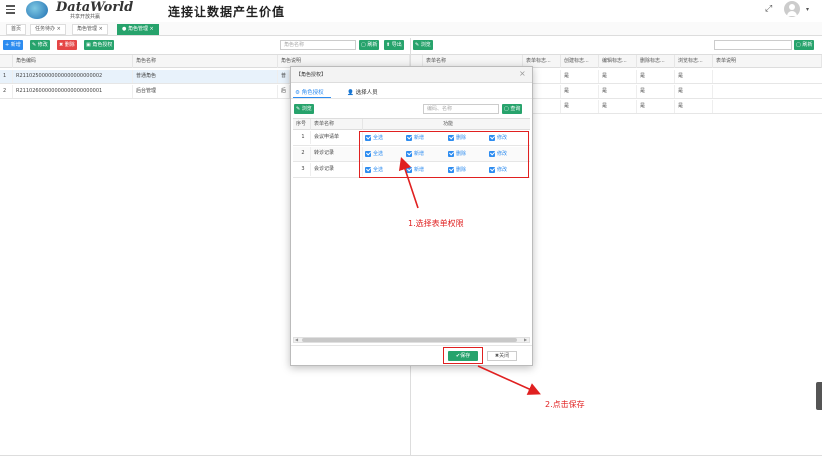 The height and width of the screenshot is (460, 822). I want to click on dialog-browse-button: ✎ 浏览, so click(304, 109).